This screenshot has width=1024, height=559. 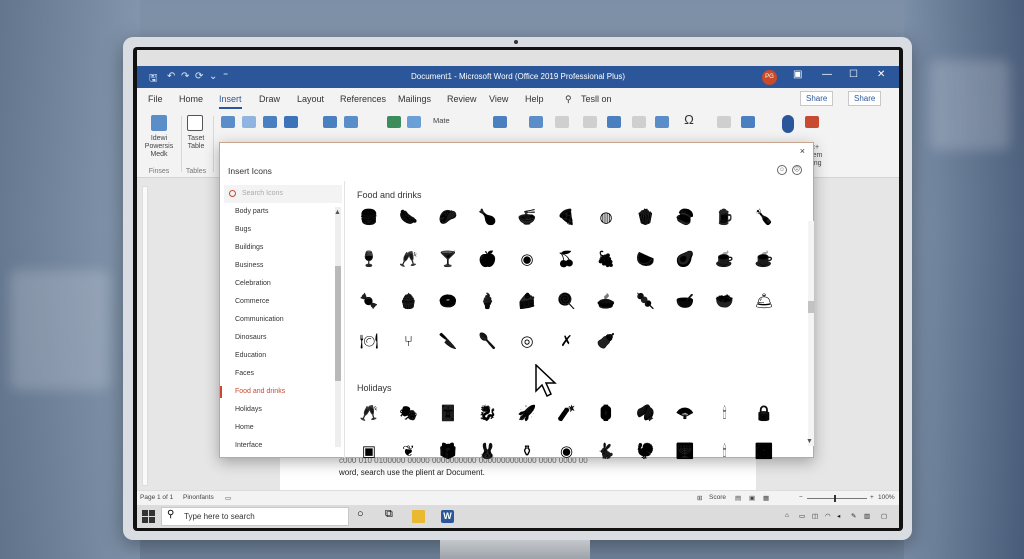 What do you see at coordinates (414, 122) in the screenshot?
I see `screenshot-icon` at bounding box center [414, 122].